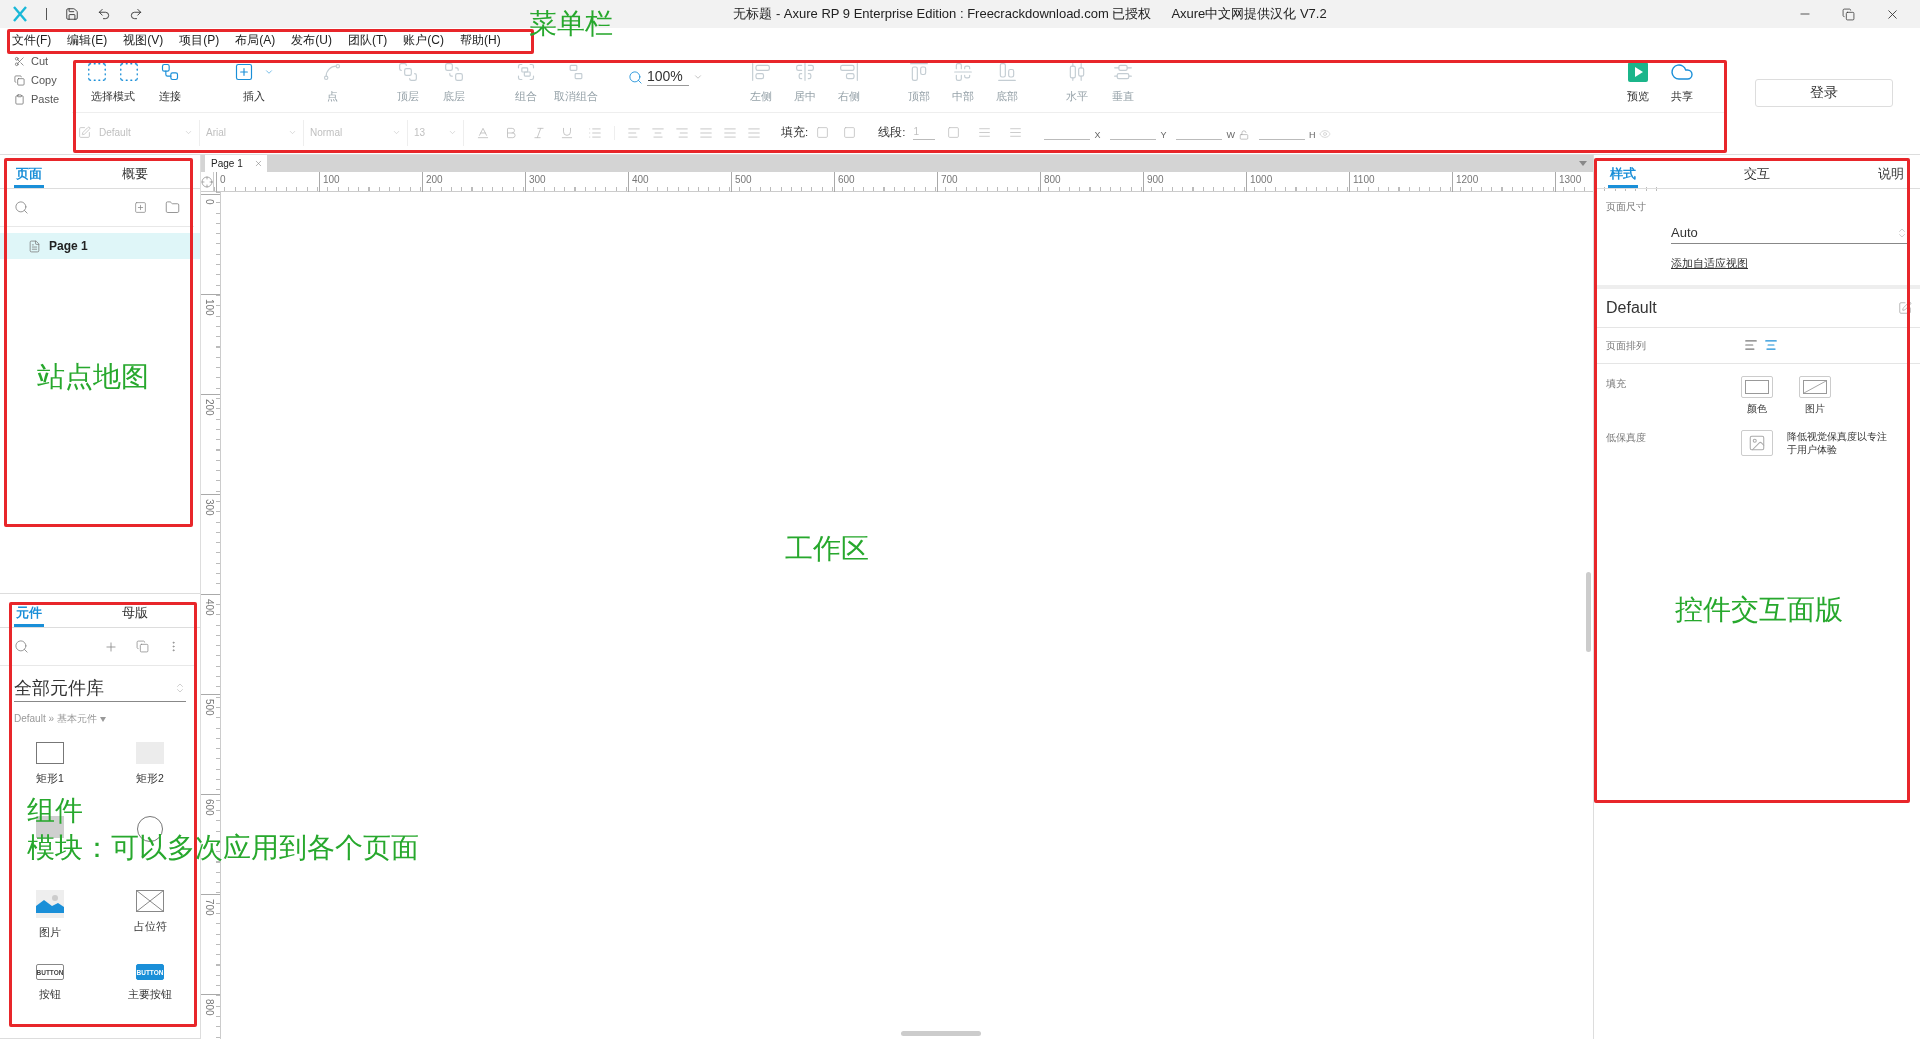  I want to click on shadow-icon, so click(850, 132).